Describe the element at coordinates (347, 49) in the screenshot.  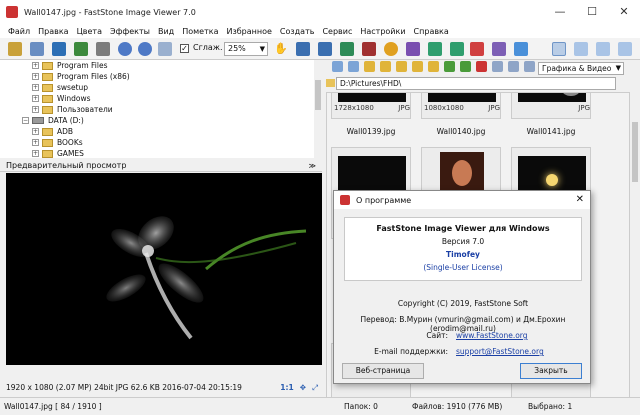
I see `crop-icon` at that location.